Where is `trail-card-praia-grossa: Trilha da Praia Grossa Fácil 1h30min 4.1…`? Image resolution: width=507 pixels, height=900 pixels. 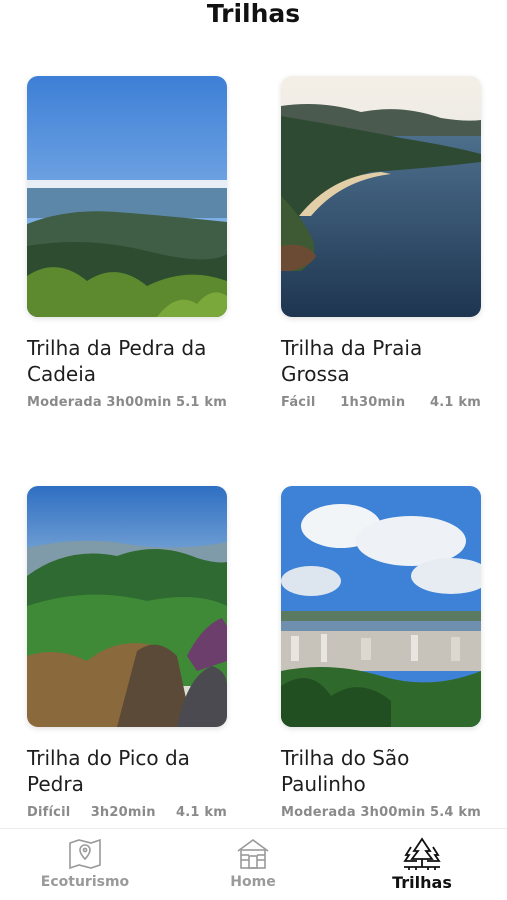
trail-card-praia-grossa: Trilha da Praia Grossa Fácil 1h30min 4.1… is located at coordinates (381, 243).